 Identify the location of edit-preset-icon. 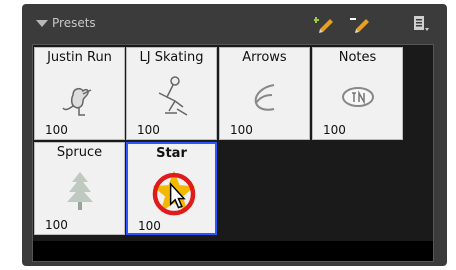
(361, 24).